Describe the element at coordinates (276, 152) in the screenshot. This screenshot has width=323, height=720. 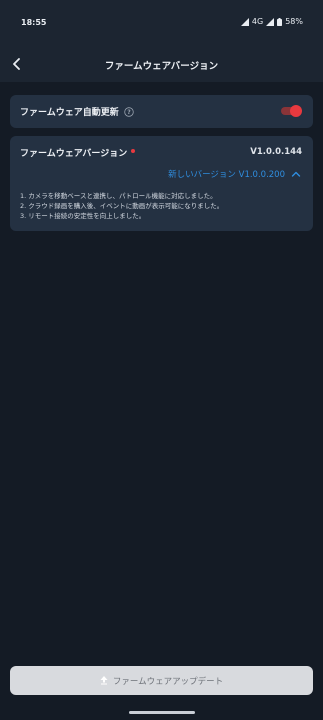
I see `current-version: V1.0.0.144` at that location.